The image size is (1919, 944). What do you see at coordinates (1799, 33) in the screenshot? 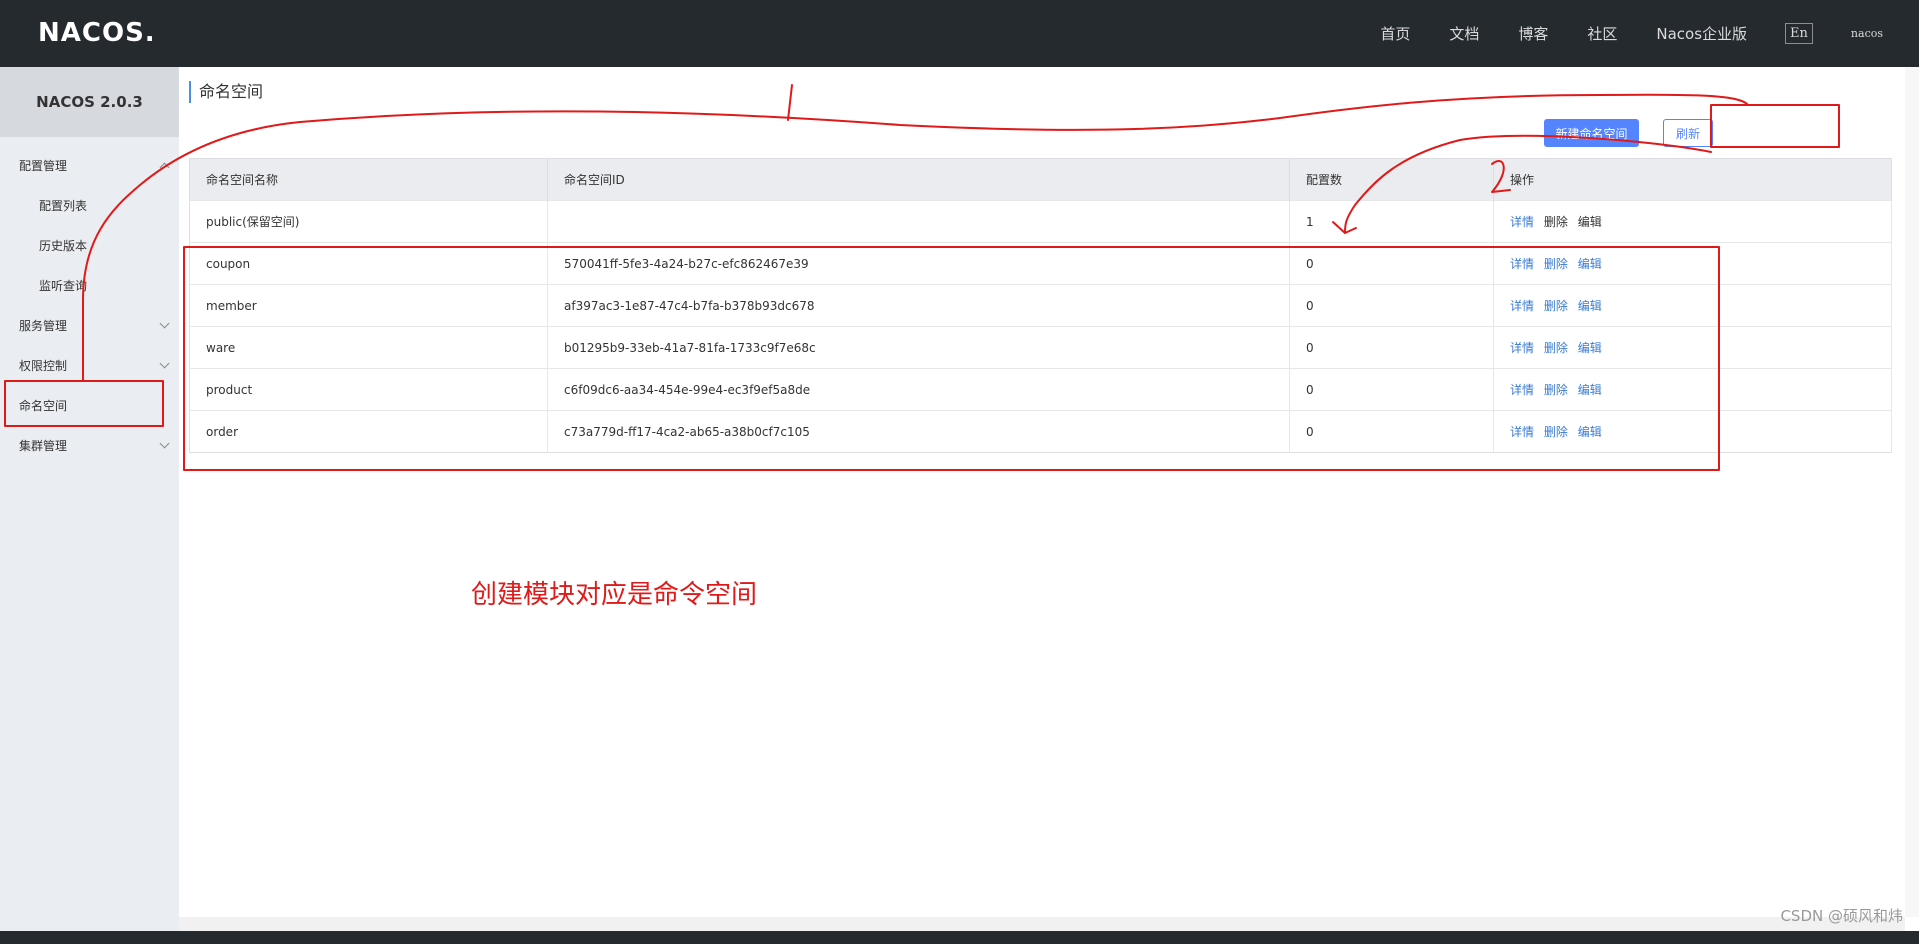
I see `language-switch-button: En` at bounding box center [1799, 33].